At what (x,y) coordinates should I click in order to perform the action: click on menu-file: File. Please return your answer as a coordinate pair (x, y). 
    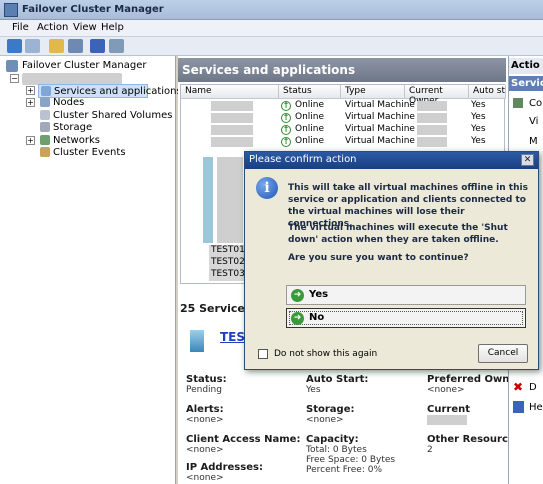
    Looking at the image, I should click on (20, 27).